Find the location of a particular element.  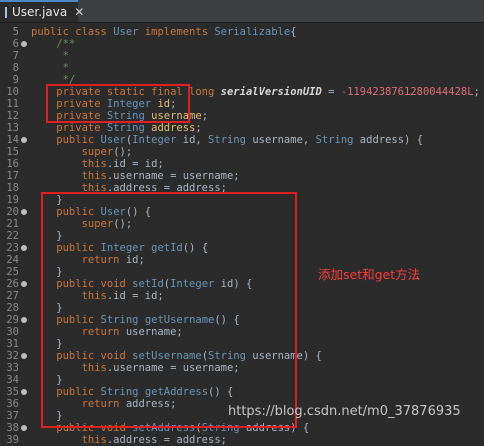

code-token: /** is located at coordinates (53, 44).